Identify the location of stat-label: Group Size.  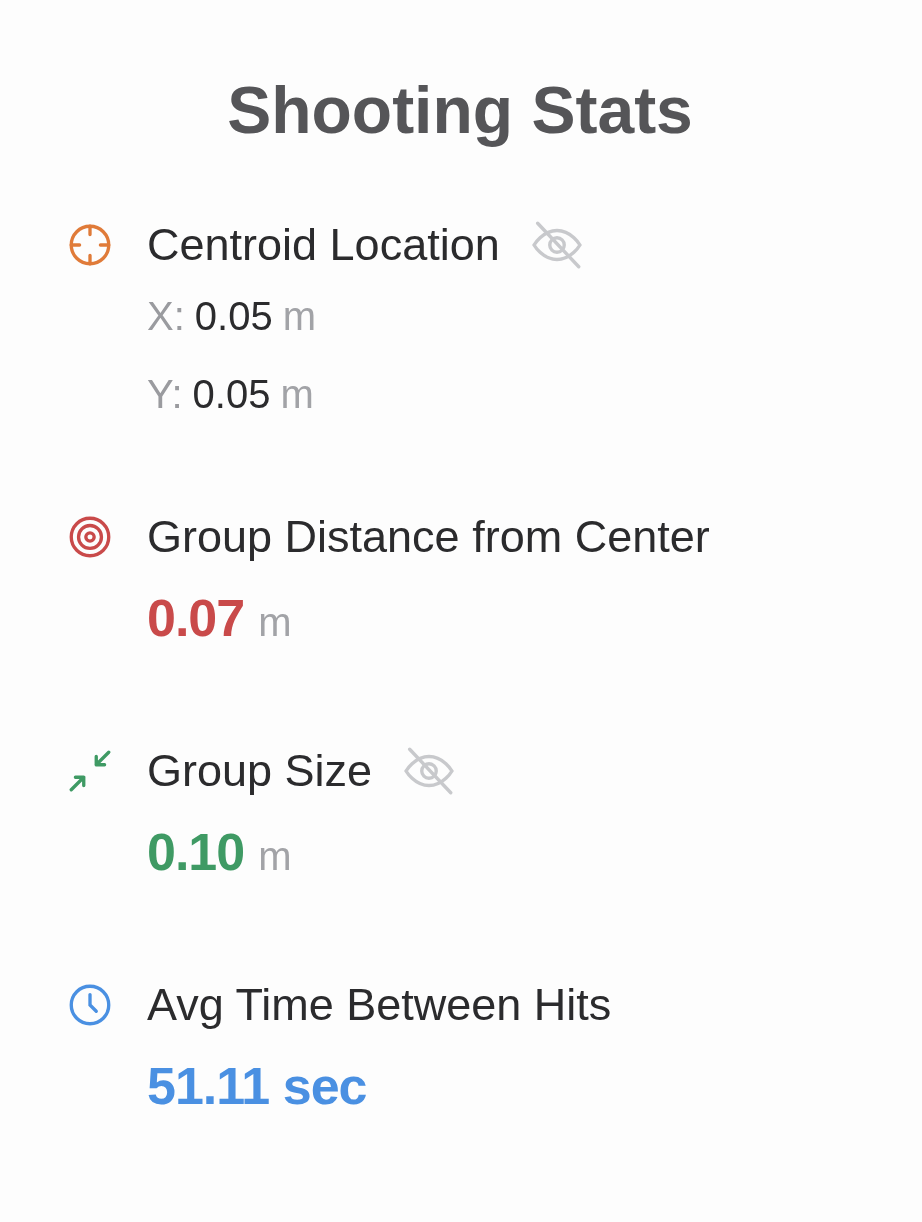
(260, 771).